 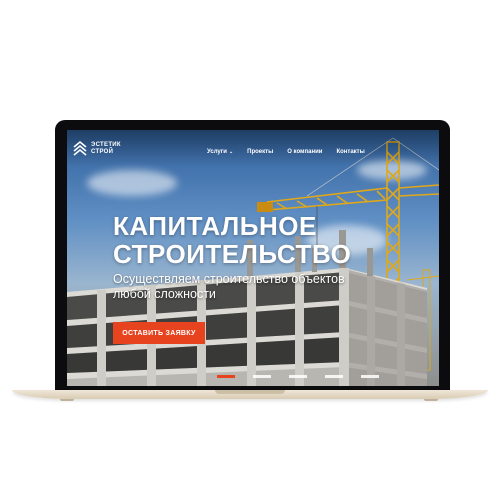 What do you see at coordinates (102, 152) in the screenshot?
I see `logo-line2: СТРОЙ` at bounding box center [102, 152].